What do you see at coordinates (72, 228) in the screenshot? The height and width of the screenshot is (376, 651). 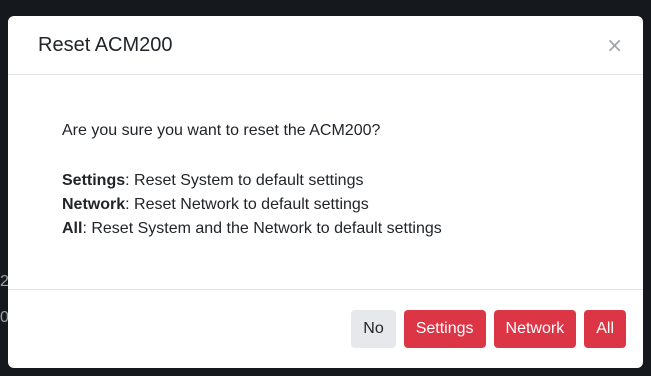 I see `option-term: All` at bounding box center [72, 228].